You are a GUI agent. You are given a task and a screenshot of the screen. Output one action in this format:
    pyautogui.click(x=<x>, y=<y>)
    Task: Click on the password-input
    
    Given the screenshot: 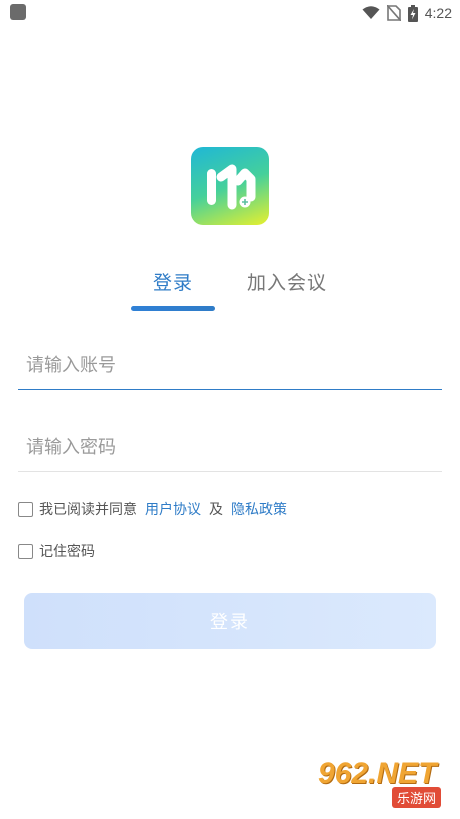 What is the action you would take?
    pyautogui.click(x=230, y=447)
    